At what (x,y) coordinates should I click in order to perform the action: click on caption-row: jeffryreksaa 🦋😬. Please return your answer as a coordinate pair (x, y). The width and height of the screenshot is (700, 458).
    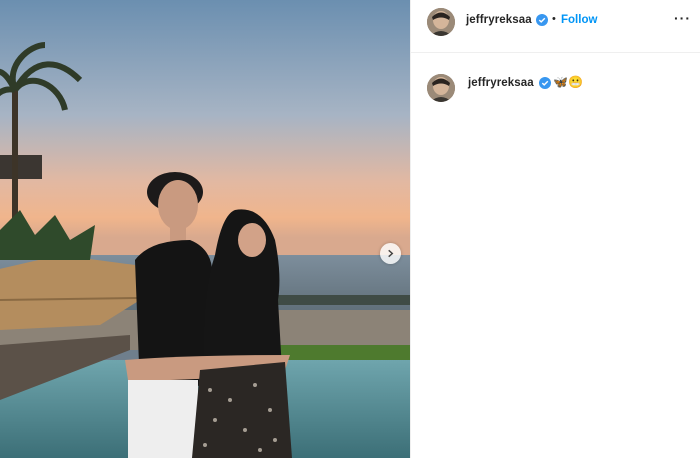
    Looking at the image, I should click on (555, 82).